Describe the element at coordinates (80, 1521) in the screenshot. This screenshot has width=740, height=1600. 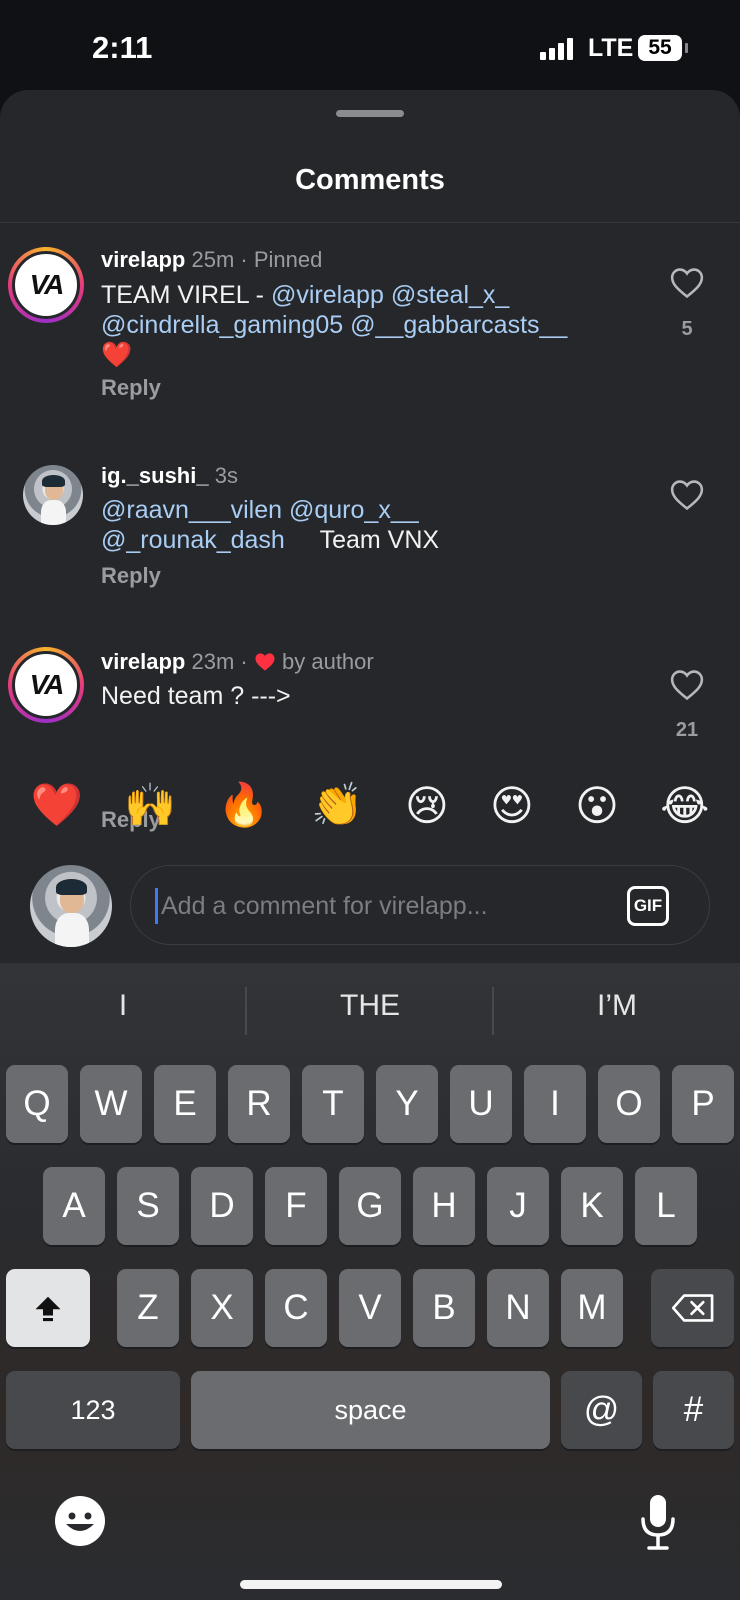
I see `emoji-keyboard-icon` at that location.